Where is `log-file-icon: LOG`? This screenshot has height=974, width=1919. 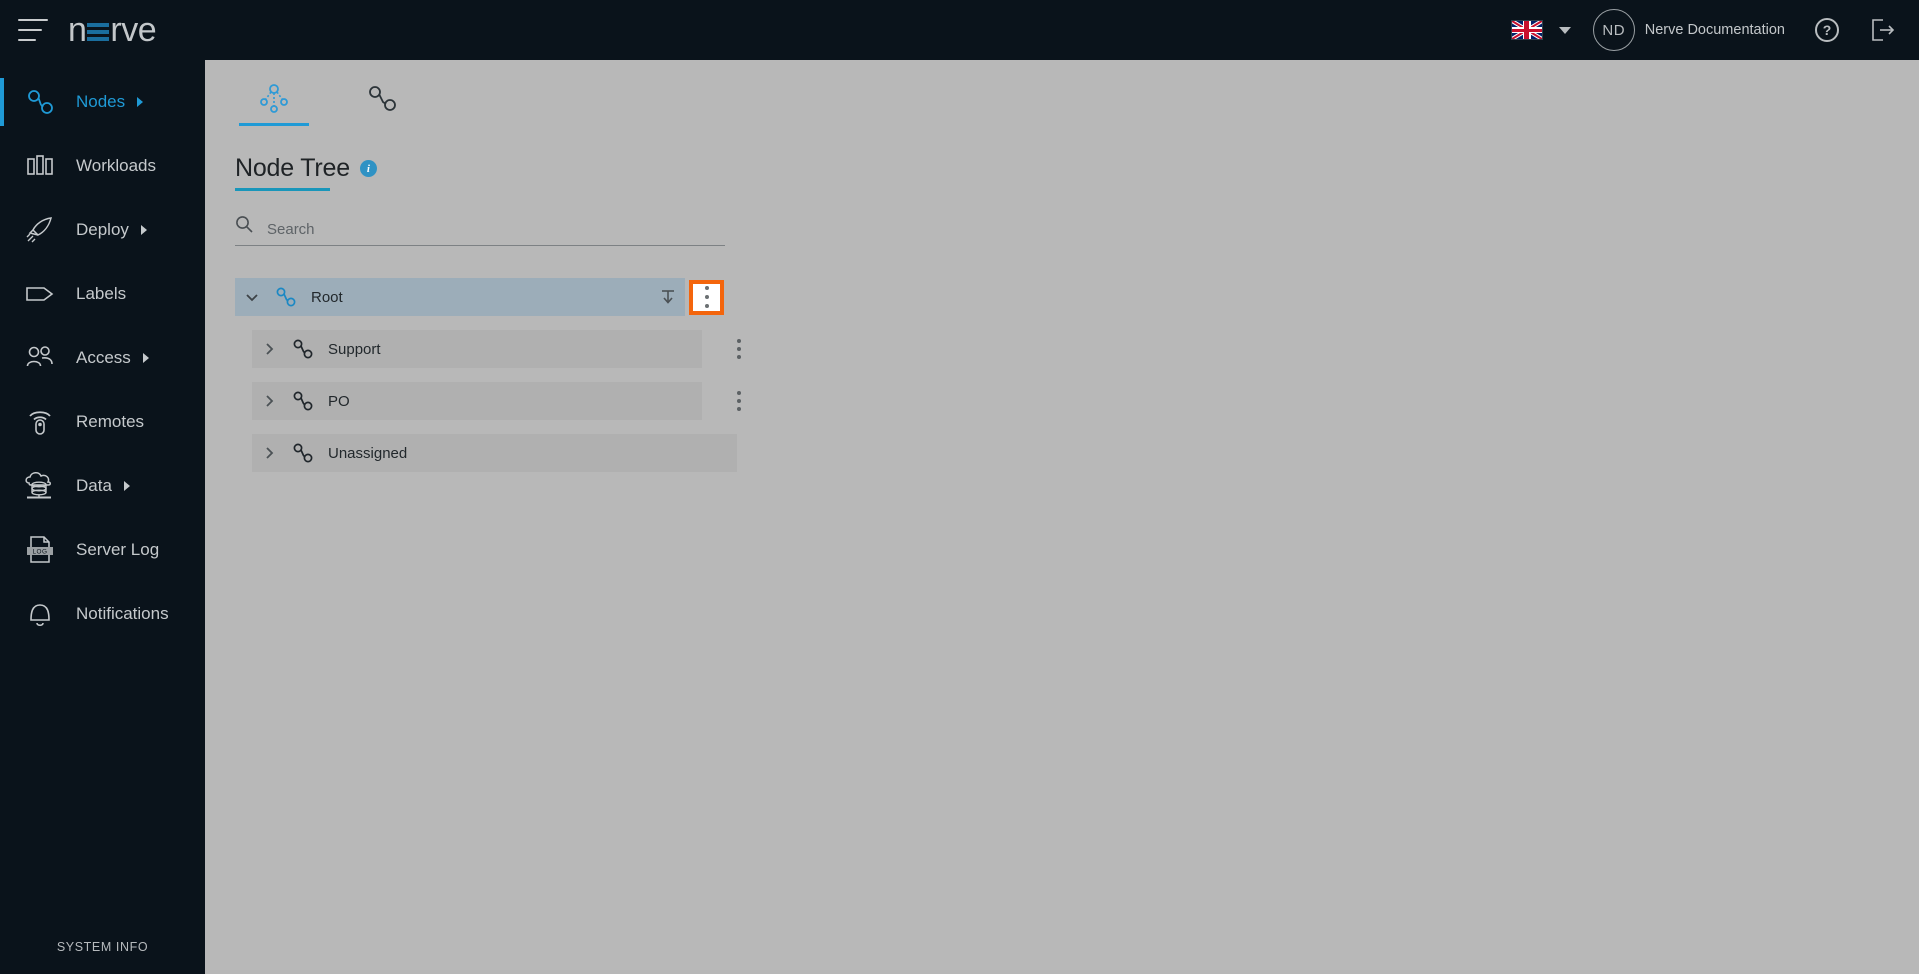 log-file-icon: LOG is located at coordinates (40, 550).